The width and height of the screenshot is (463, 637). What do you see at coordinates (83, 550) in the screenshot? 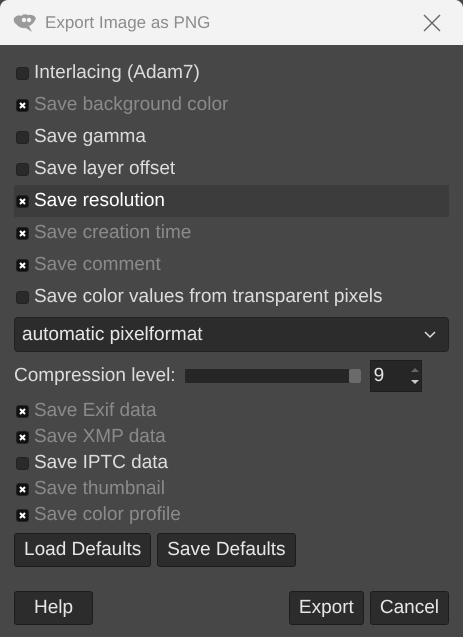
I see `defaults-button: Load Defaults` at bounding box center [83, 550].